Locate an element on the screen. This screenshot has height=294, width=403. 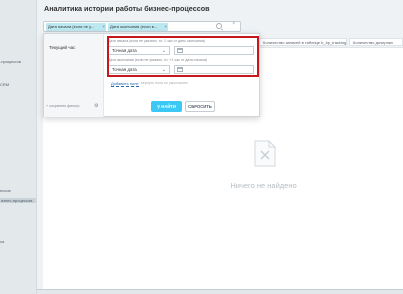
search-icon is located at coordinates (219, 26).